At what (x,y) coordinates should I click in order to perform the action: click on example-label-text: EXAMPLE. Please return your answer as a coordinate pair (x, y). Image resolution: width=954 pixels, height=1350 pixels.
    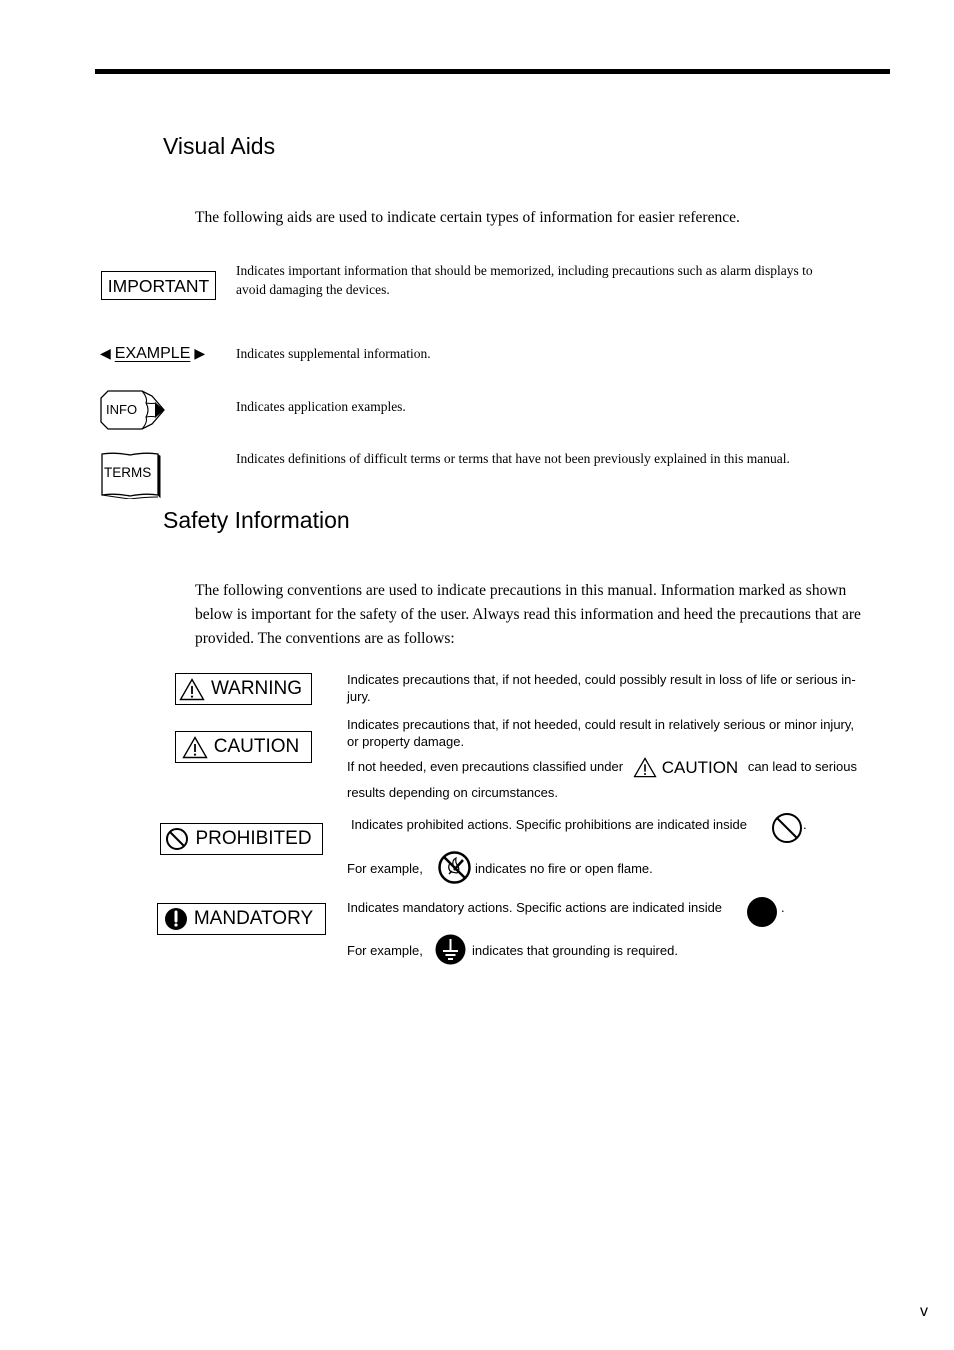
    Looking at the image, I should click on (152, 353).